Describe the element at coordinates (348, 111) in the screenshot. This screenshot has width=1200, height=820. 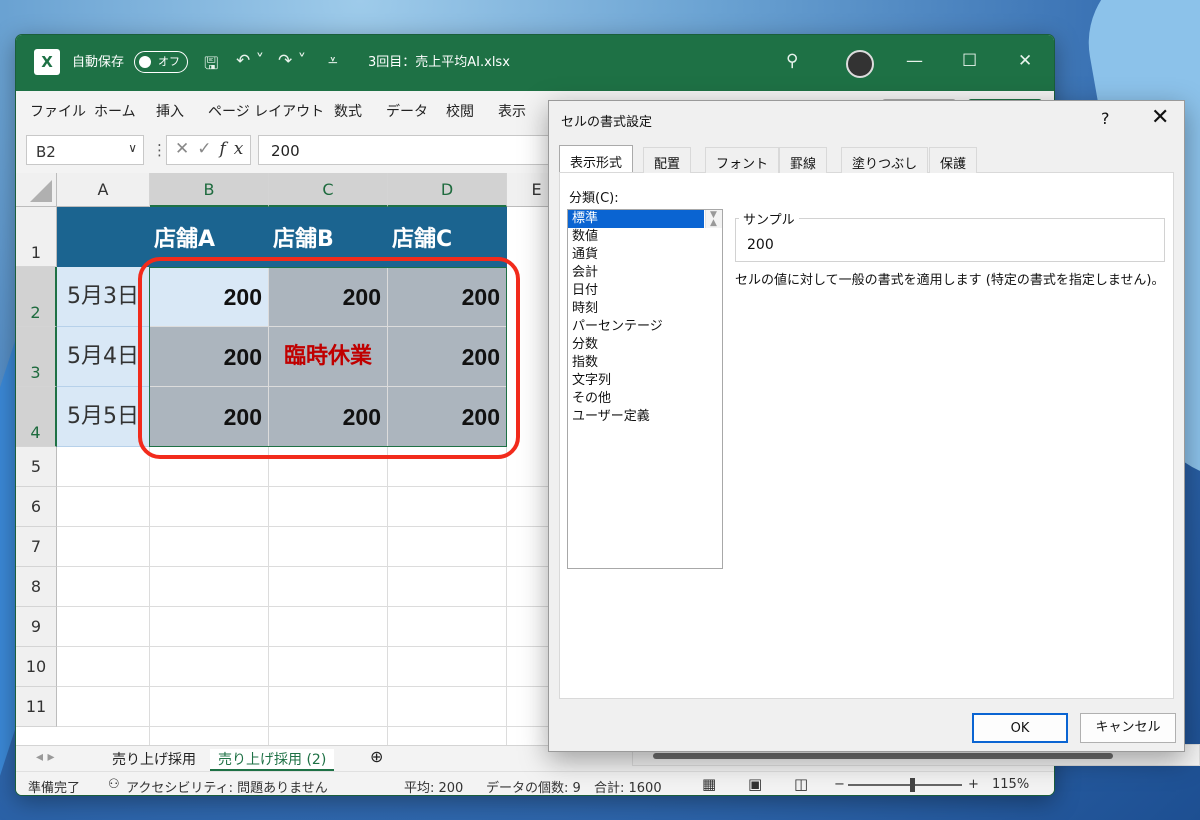
I see `menu-formulas: 数式` at that location.